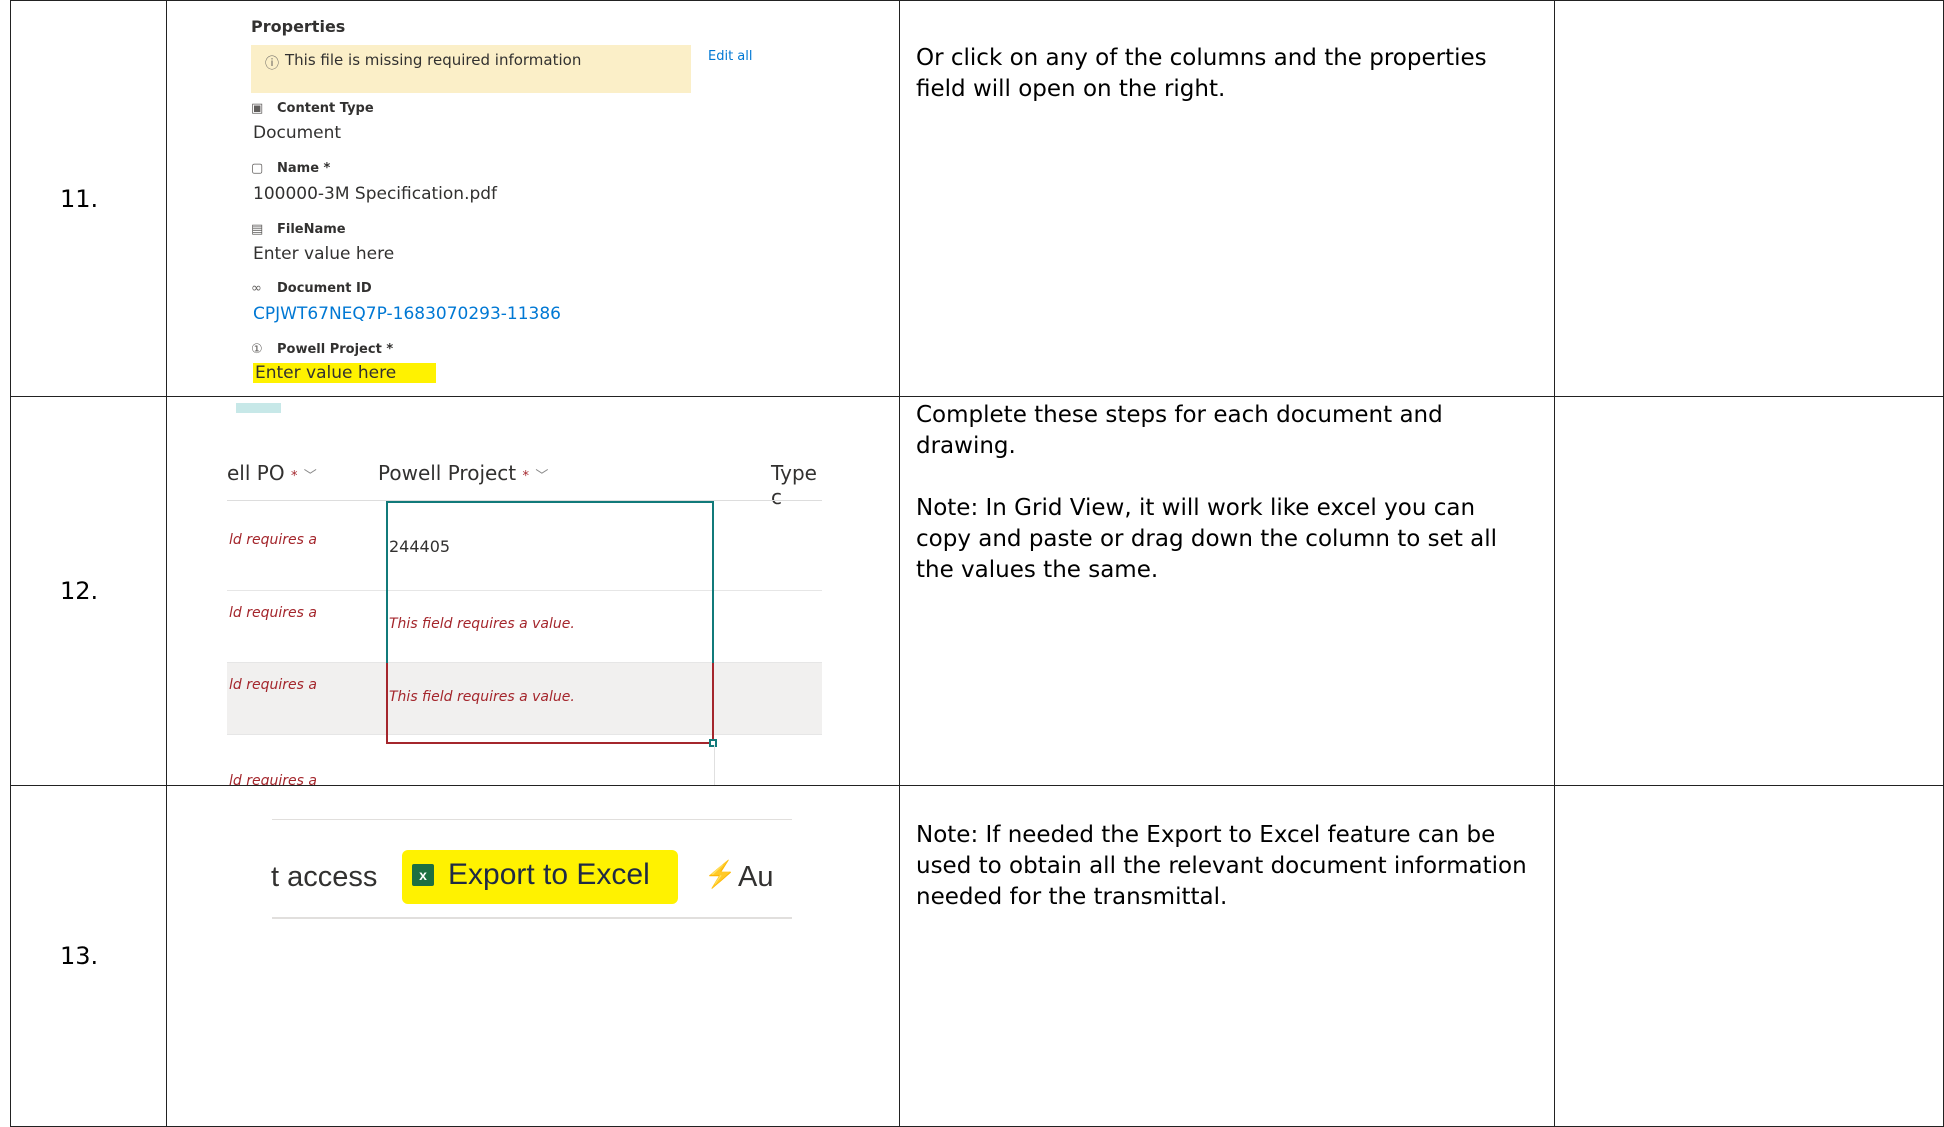 The width and height of the screenshot is (1944, 1127). Describe the element at coordinates (272, 473) in the screenshot. I see `column-header-po: ell PO * ﹀` at that location.